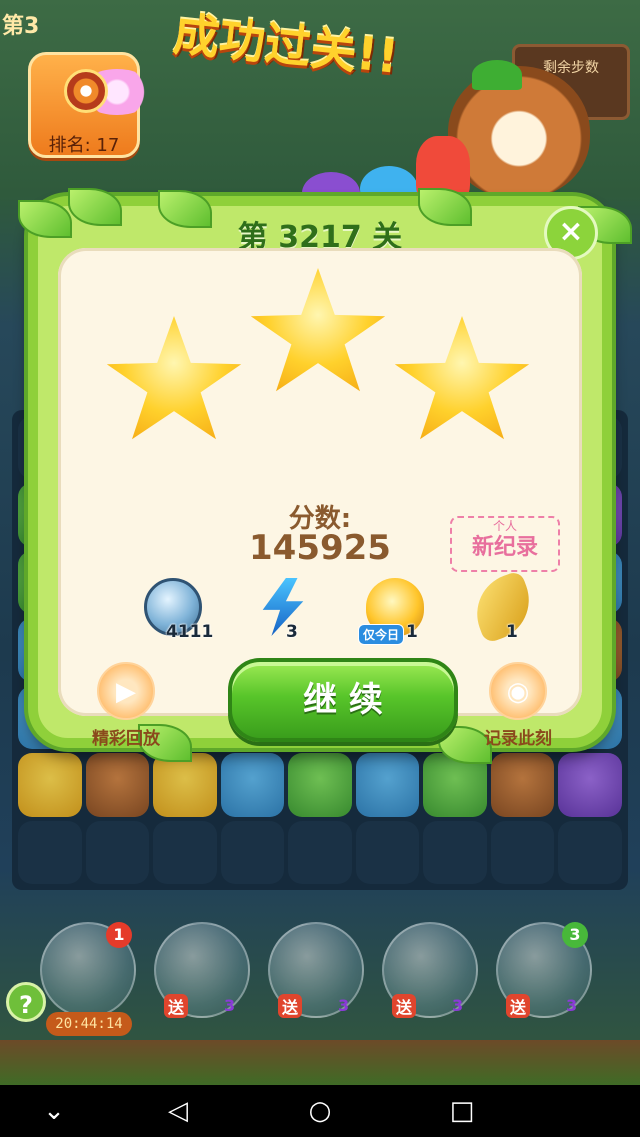  Describe the element at coordinates (544, 970) in the screenshot. I see `star-wand-booster-button: 3 送 3` at that location.